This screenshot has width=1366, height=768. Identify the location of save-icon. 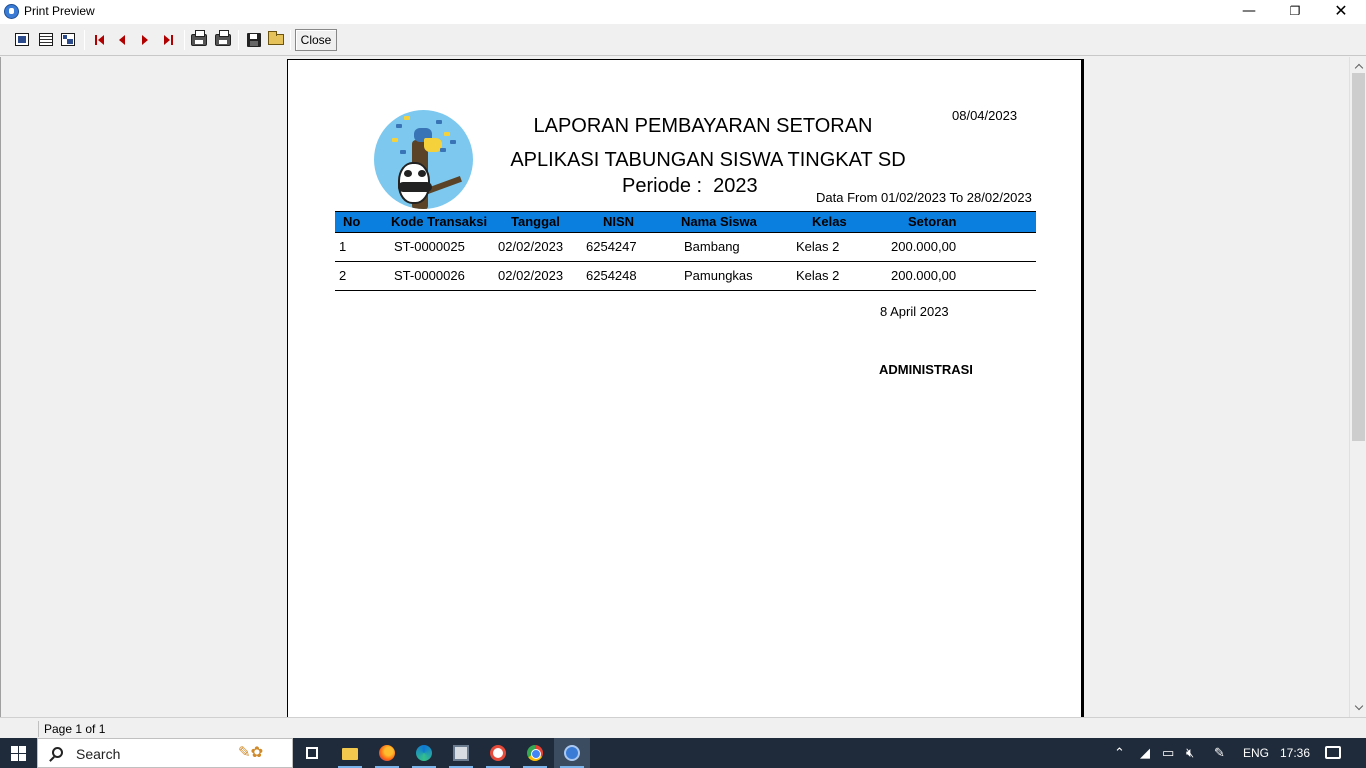
(254, 39).